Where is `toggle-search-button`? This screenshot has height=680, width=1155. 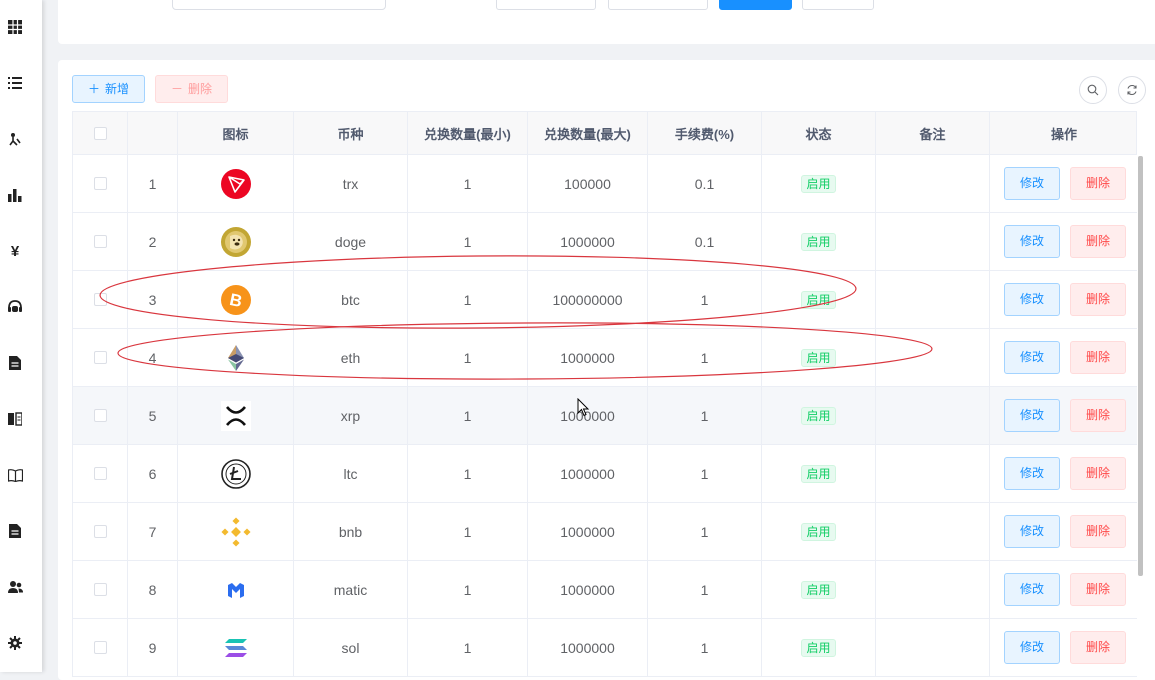 toggle-search-button is located at coordinates (1093, 90).